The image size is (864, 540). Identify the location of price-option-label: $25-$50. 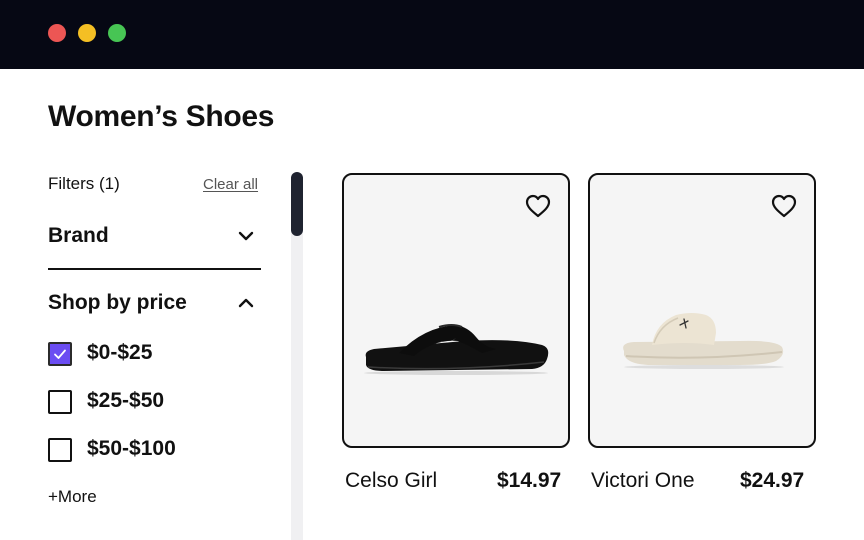
(126, 400).